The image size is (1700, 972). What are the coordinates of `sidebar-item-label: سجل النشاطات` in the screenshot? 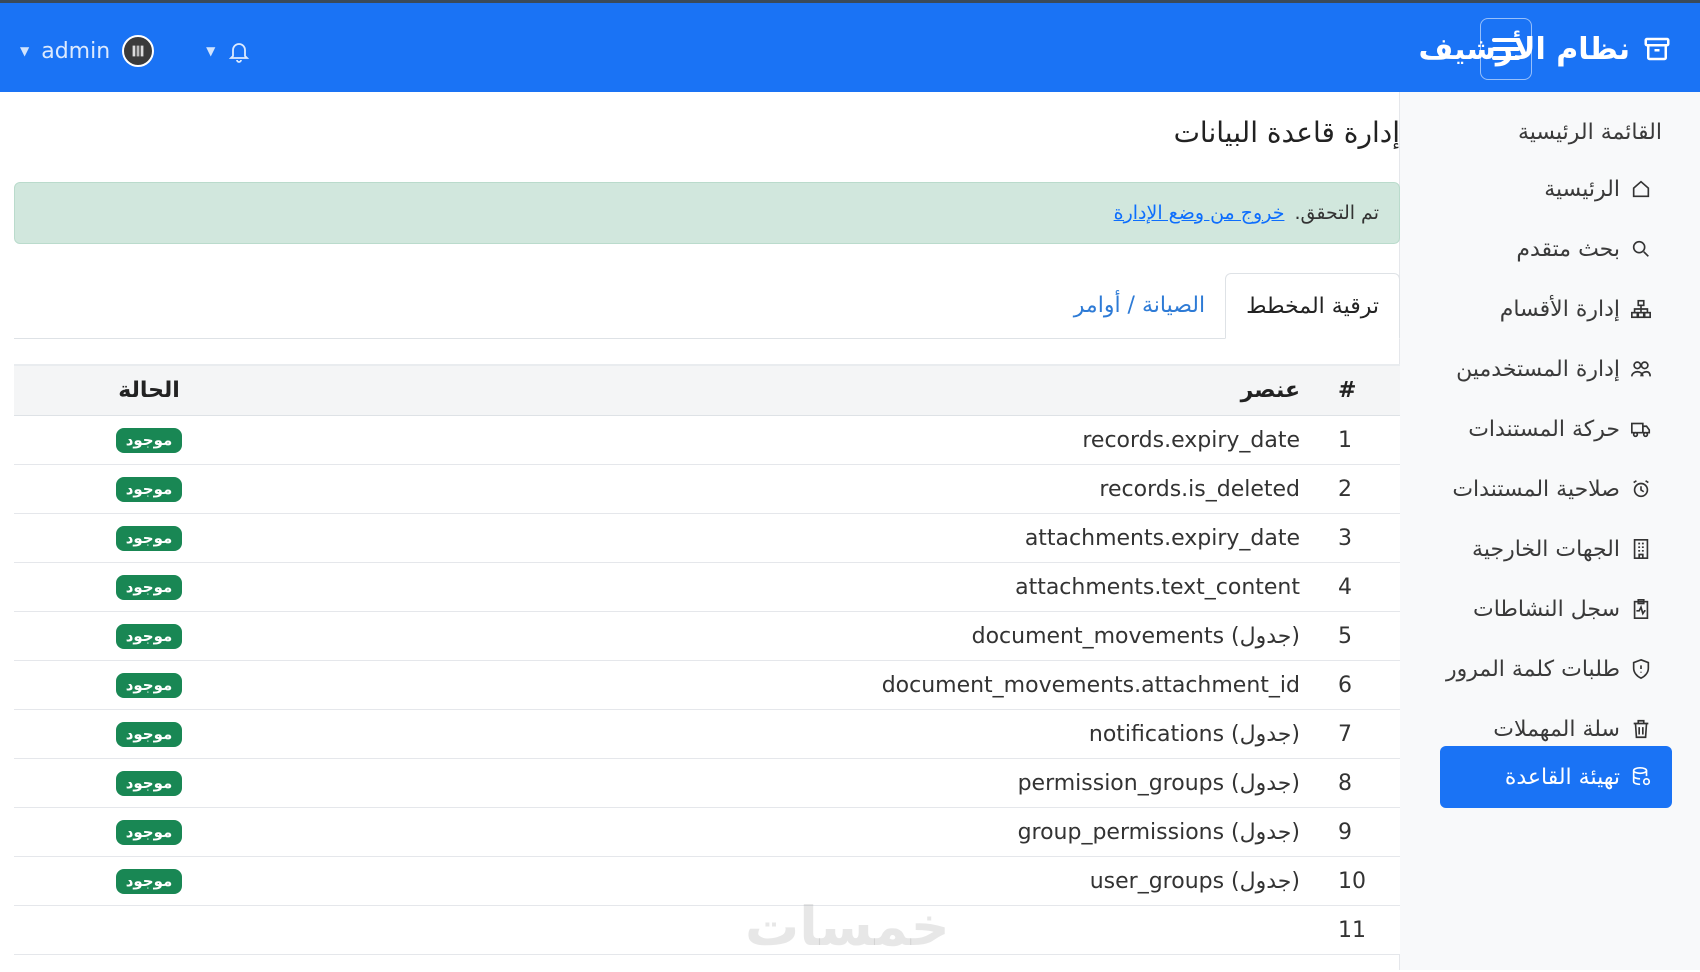 It's located at (1546, 609).